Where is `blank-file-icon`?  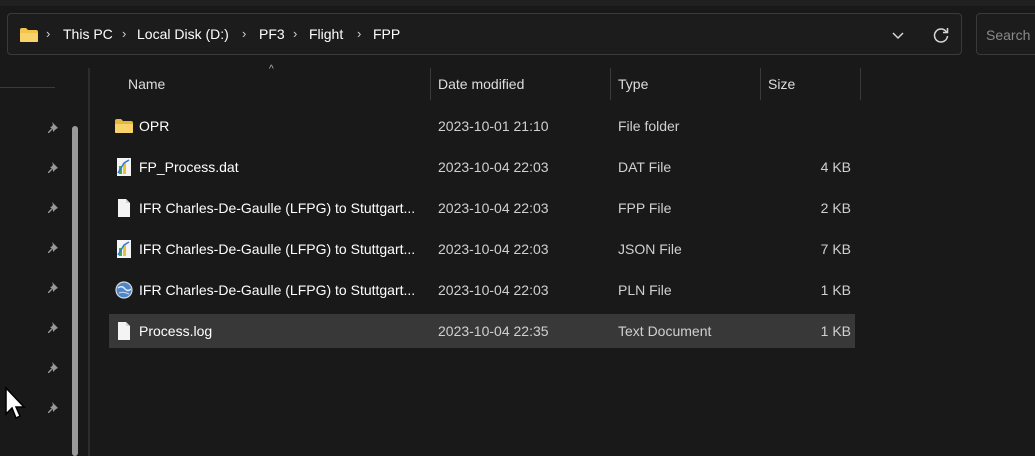
blank-file-icon is located at coordinates (124, 208).